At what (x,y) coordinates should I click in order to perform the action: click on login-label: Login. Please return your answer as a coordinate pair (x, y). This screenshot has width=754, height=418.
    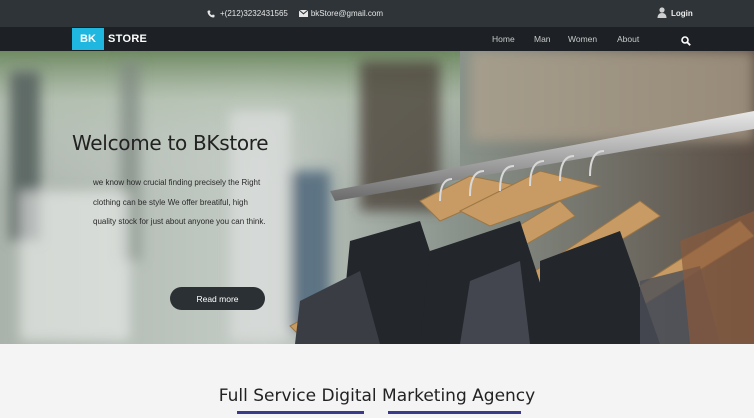
    Looking at the image, I should click on (682, 13).